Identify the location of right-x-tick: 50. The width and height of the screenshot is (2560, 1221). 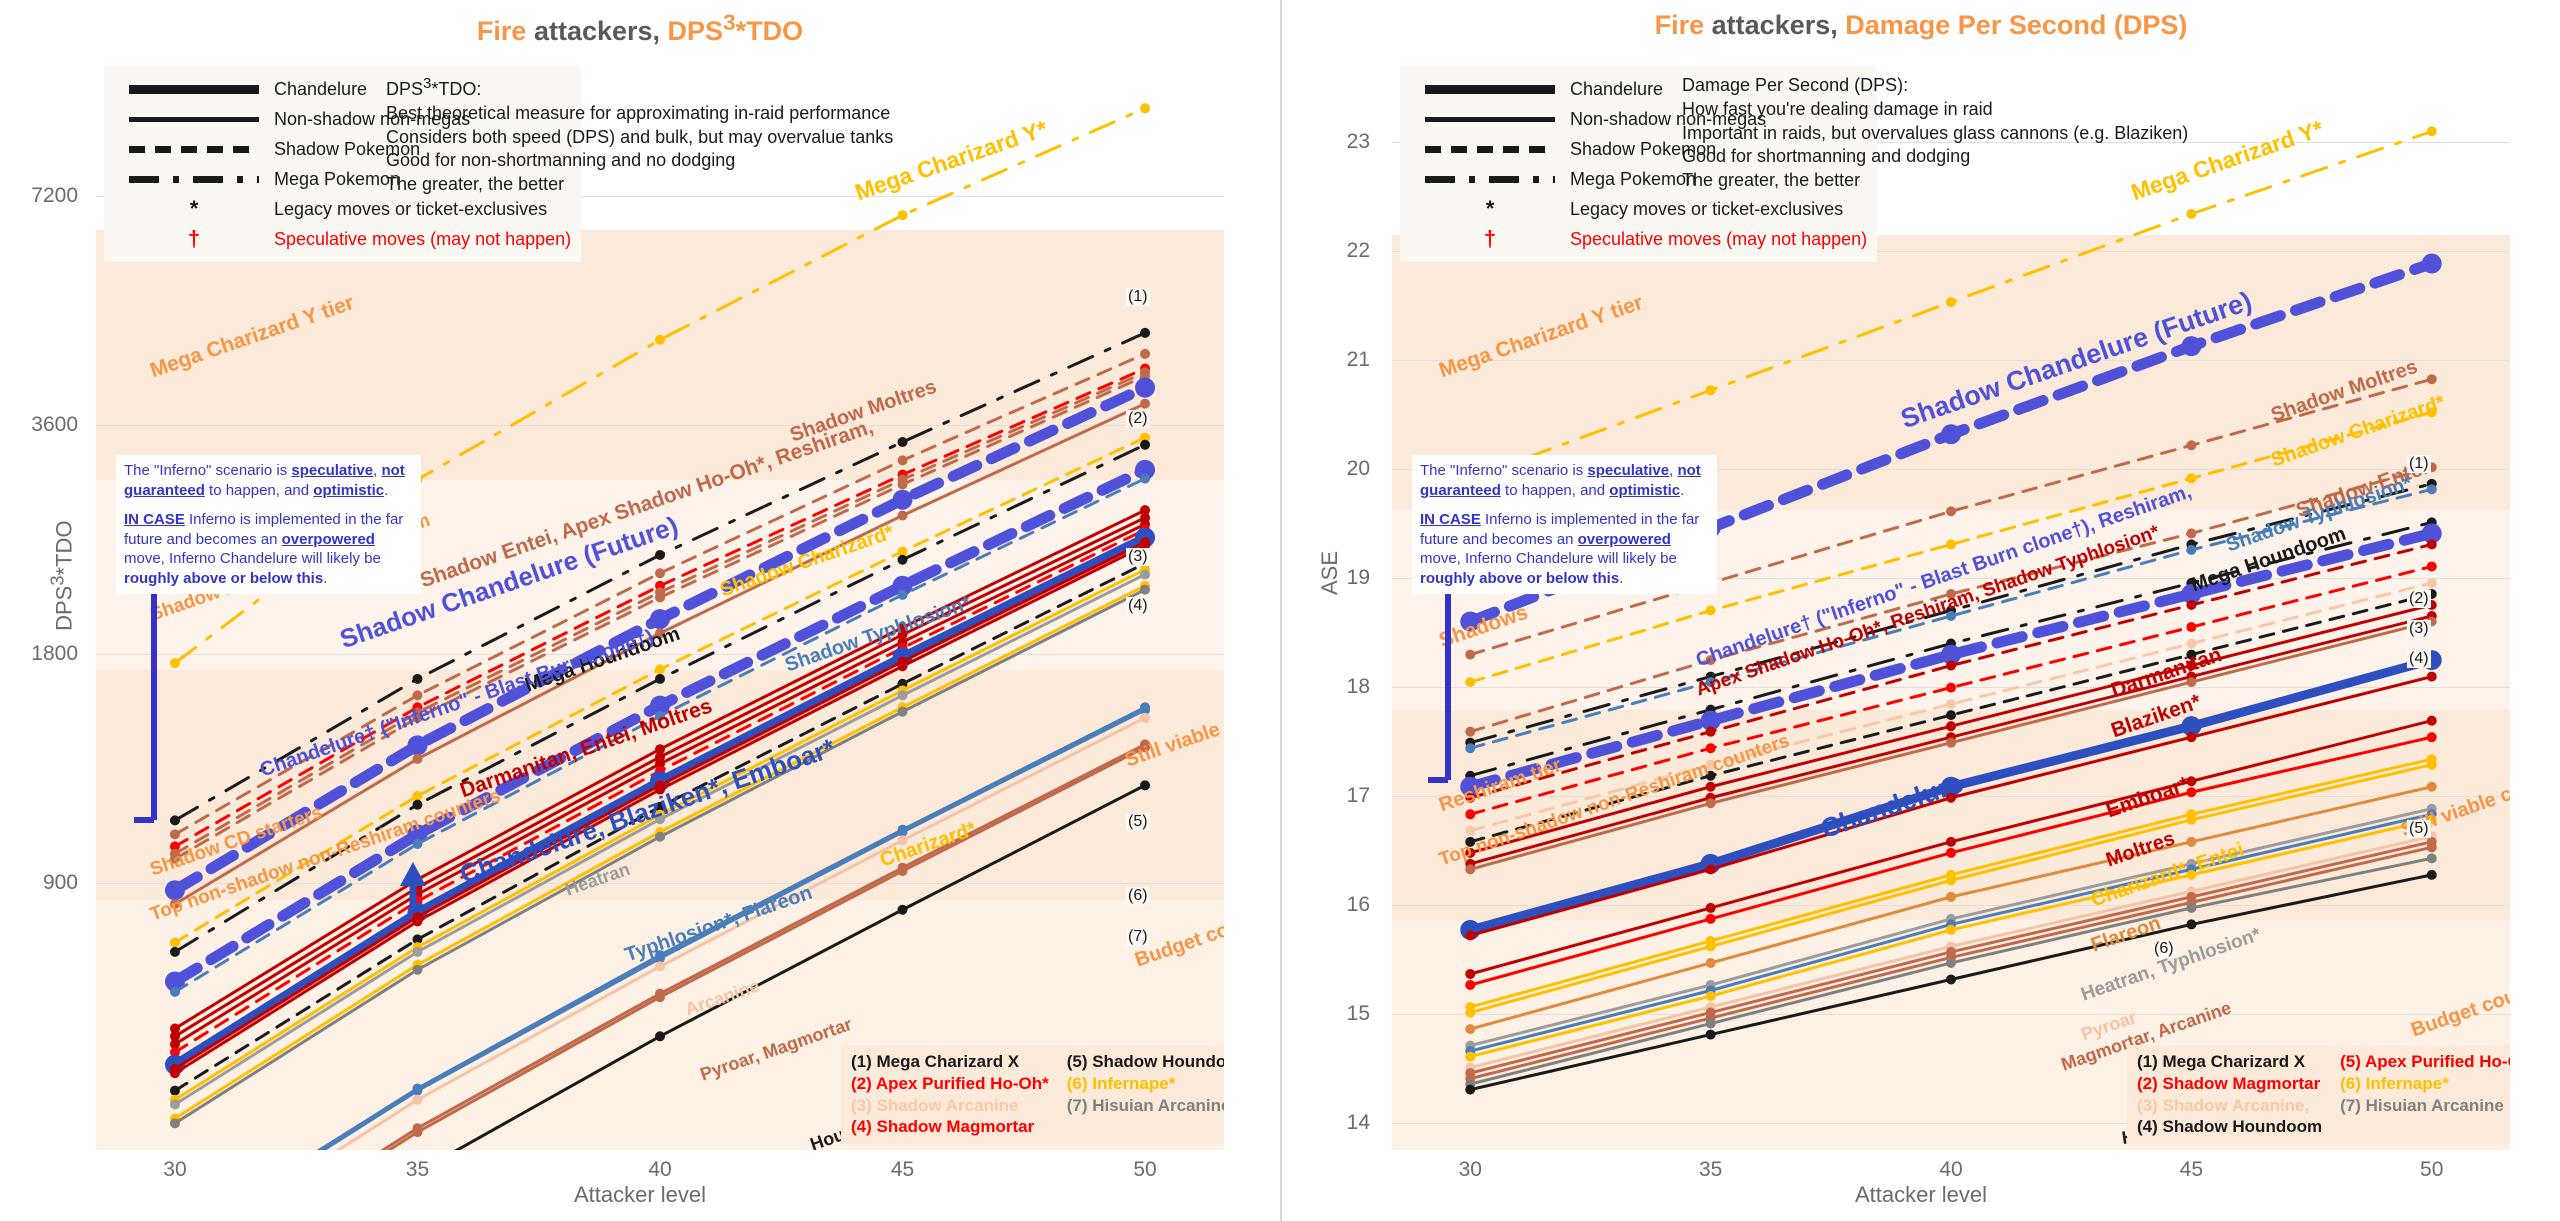
(2432, 1169).